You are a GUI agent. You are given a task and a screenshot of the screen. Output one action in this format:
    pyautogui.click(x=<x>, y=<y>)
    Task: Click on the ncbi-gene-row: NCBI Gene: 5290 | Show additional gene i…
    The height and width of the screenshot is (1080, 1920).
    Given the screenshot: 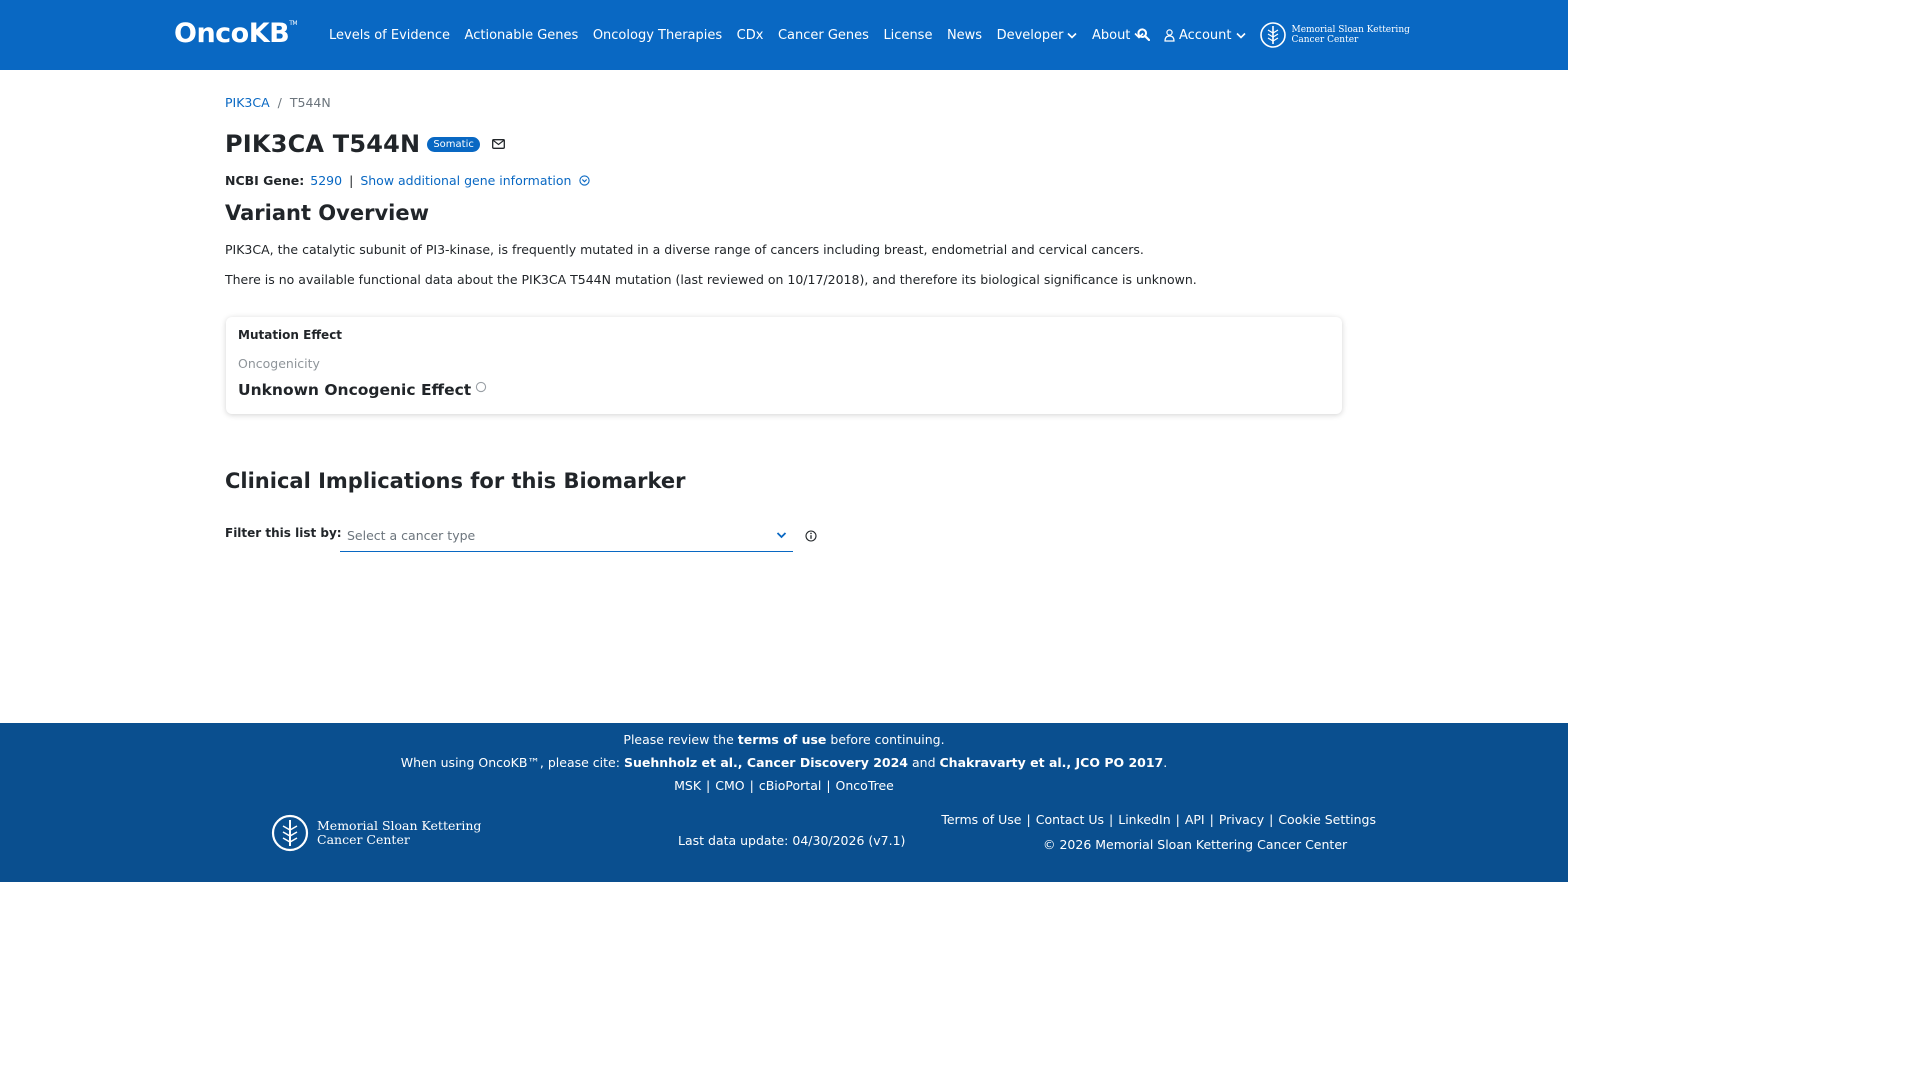 What is the action you would take?
    pyautogui.click(x=408, y=180)
    